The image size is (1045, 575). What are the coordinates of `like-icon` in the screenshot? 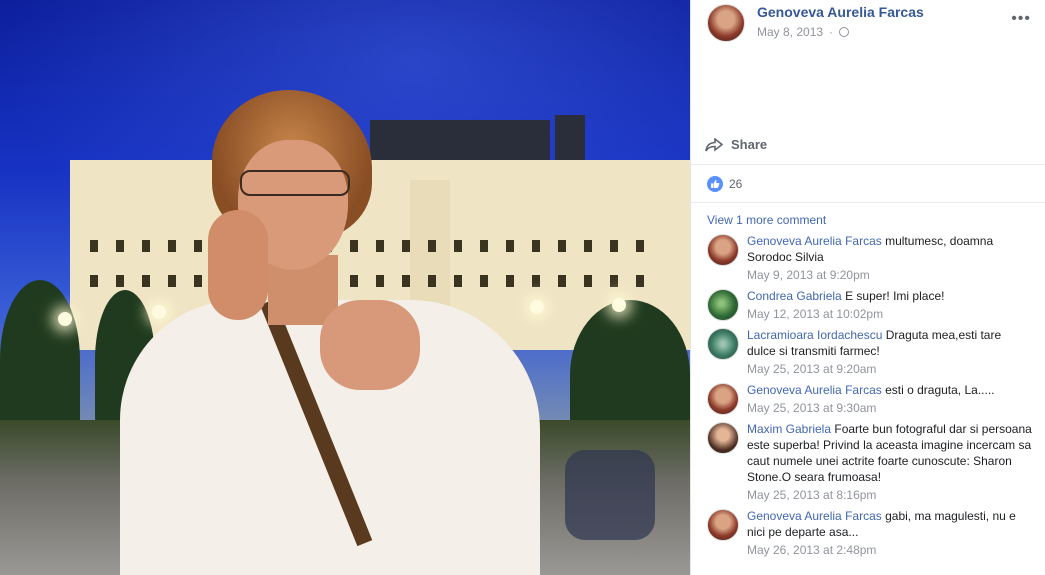 It's located at (715, 183).